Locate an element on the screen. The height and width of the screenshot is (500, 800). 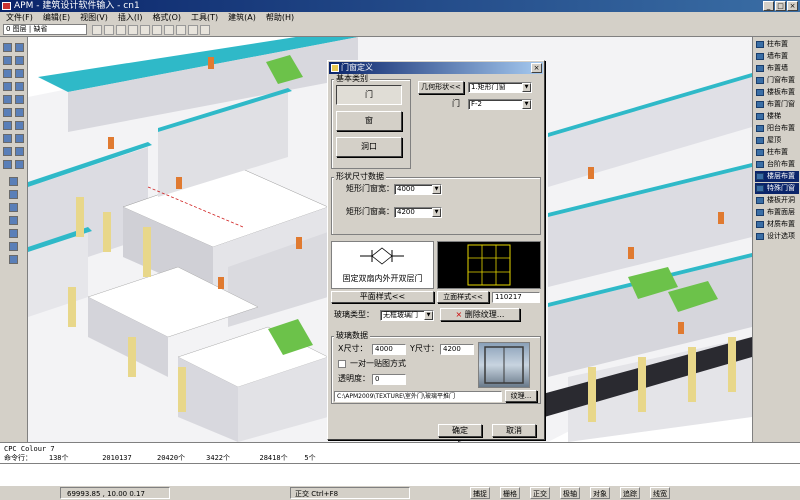
arc-tool-icon is located at coordinates (19, 60).